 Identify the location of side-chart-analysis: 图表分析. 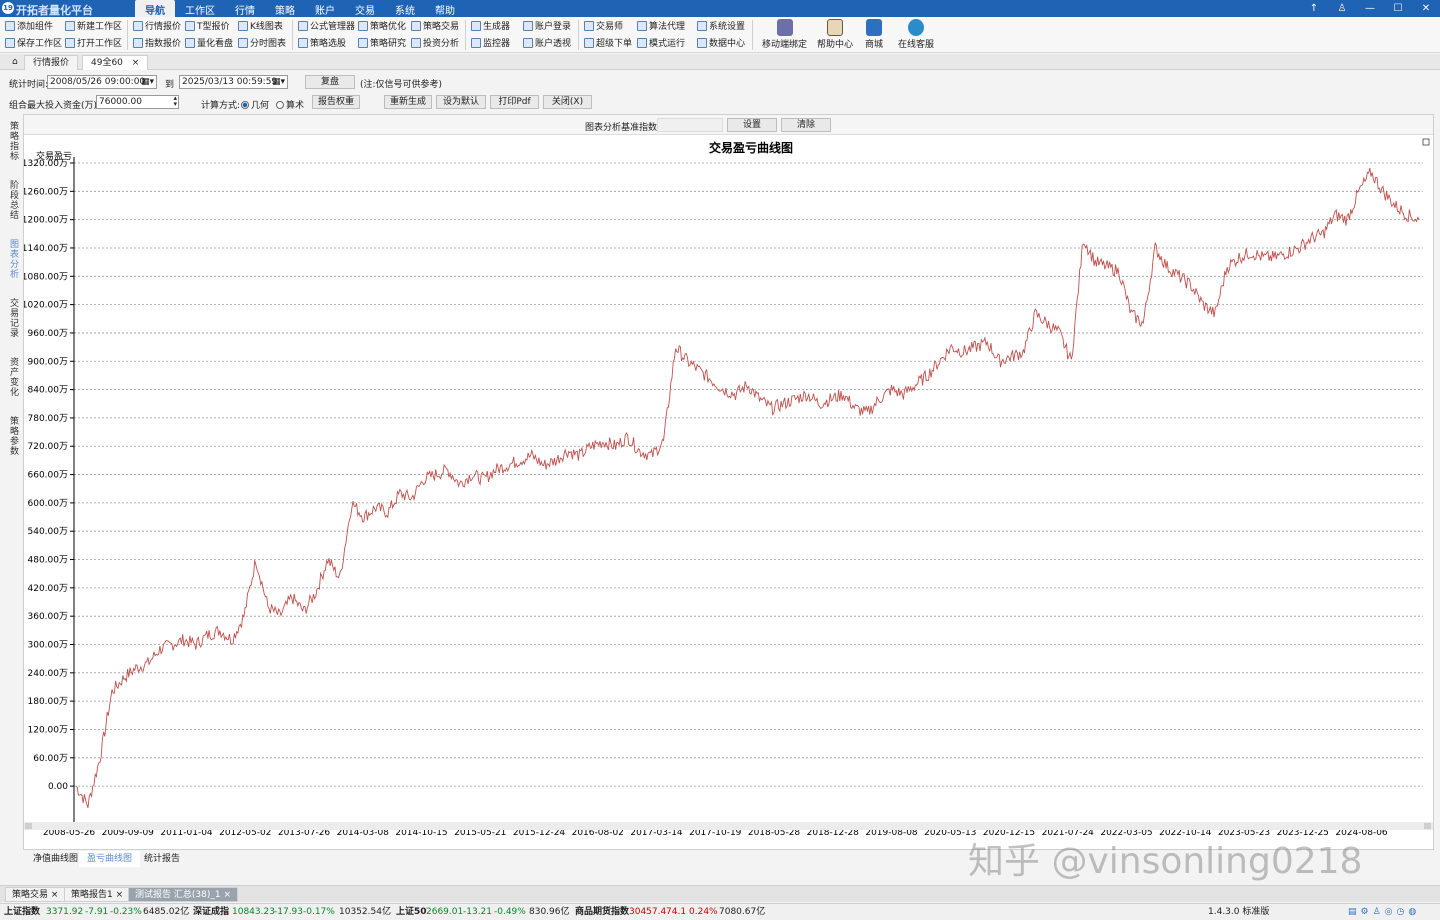
(15, 260).